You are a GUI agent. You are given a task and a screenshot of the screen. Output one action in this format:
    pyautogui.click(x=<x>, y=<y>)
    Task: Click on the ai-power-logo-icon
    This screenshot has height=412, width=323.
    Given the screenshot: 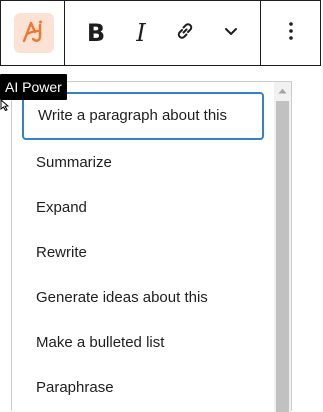 What is the action you would take?
    pyautogui.click(x=34, y=33)
    